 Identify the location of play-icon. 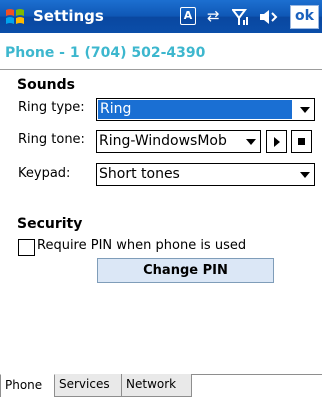
(277, 142).